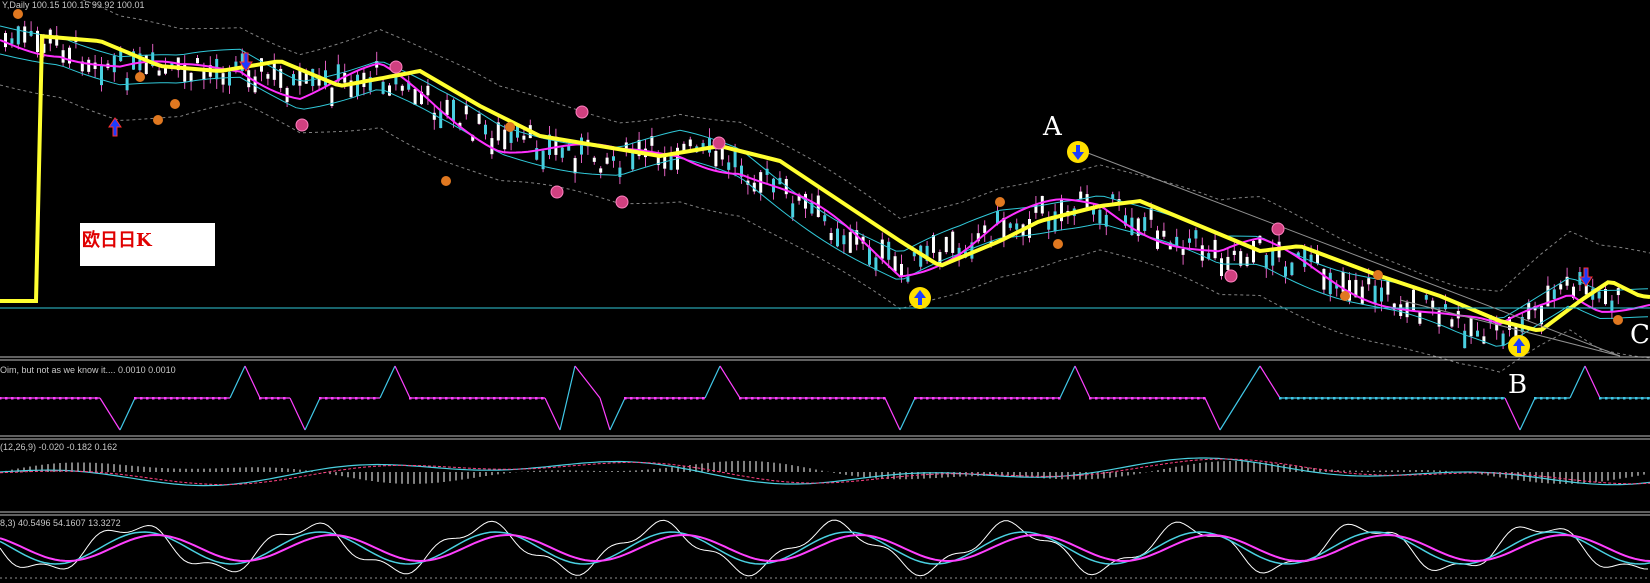 Image resolution: width=1650 pixels, height=583 pixels. What do you see at coordinates (825, 472) in the screenshot?
I see `macd-signal-line` at bounding box center [825, 472].